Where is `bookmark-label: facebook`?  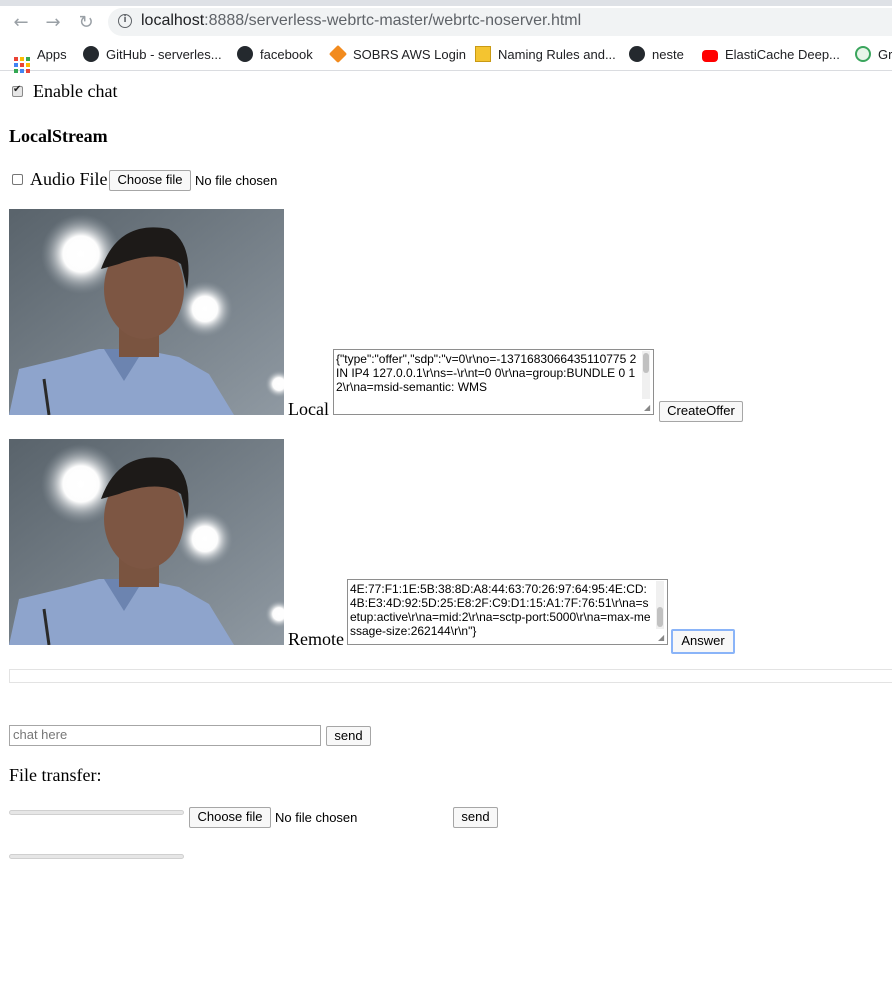
bookmark-label: facebook is located at coordinates (286, 54).